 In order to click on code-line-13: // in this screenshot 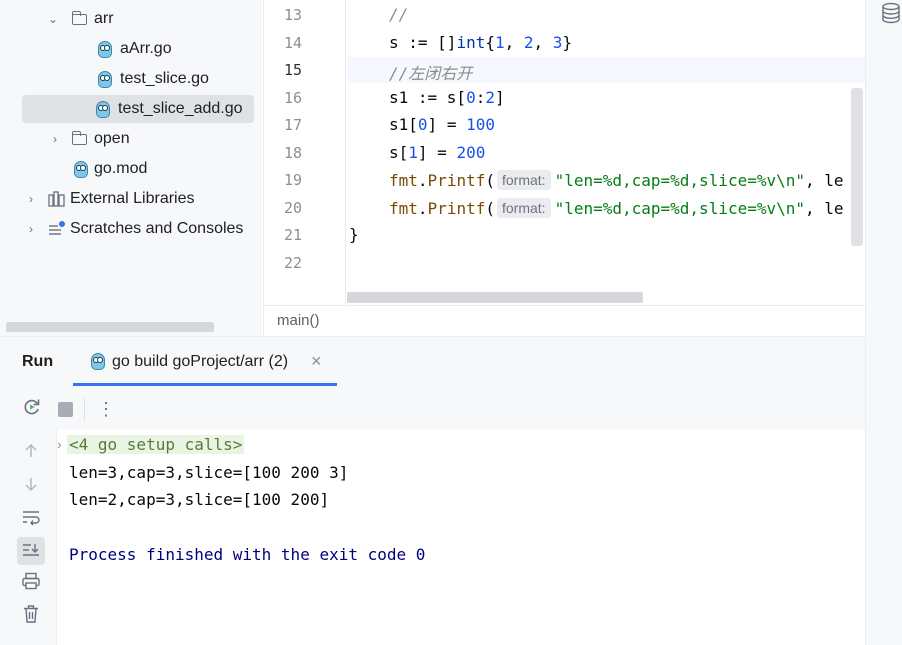, I will do `click(398, 14)`.